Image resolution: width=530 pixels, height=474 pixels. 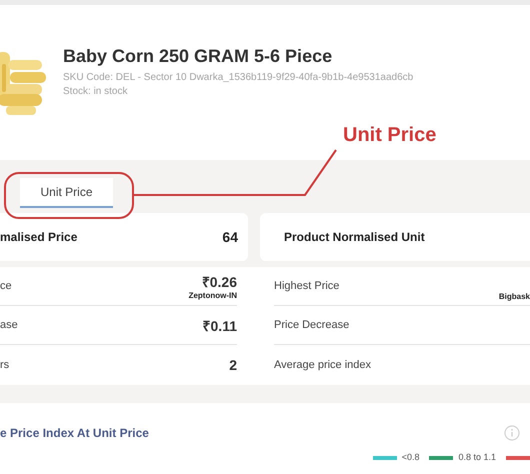 What do you see at coordinates (219, 325) in the screenshot?
I see `stat-value: ₹0.11` at bounding box center [219, 325].